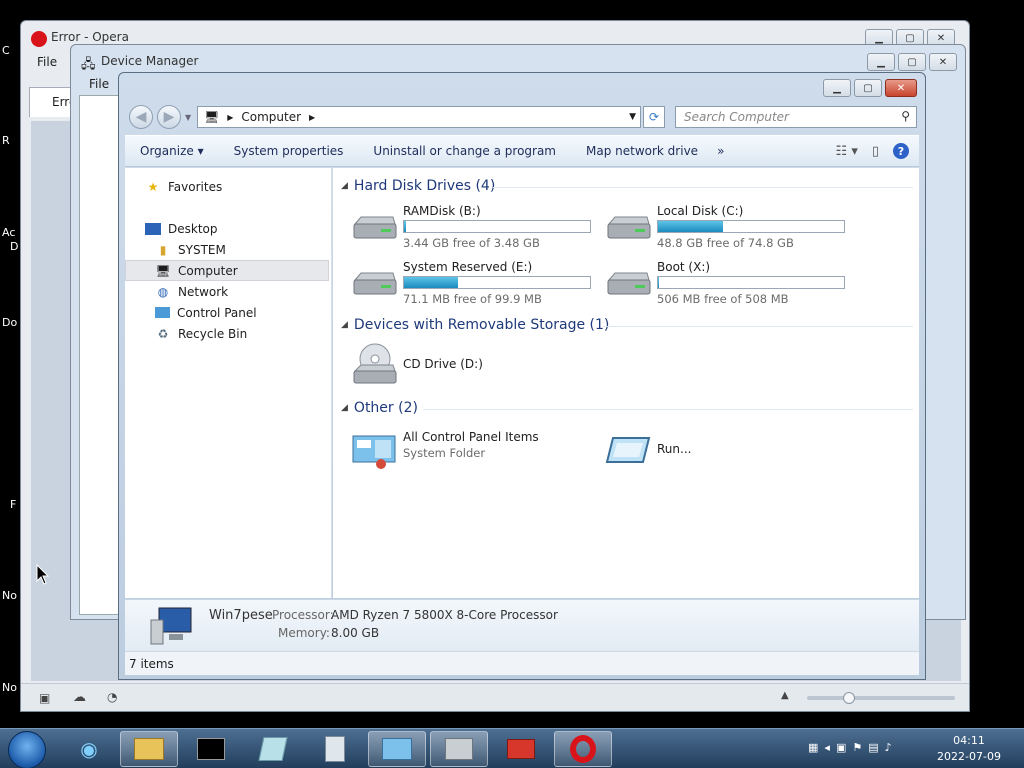 Image resolution: width=1024 pixels, height=768 pixels. I want to click on drive-name: RAMDisk (B:), so click(442, 211).